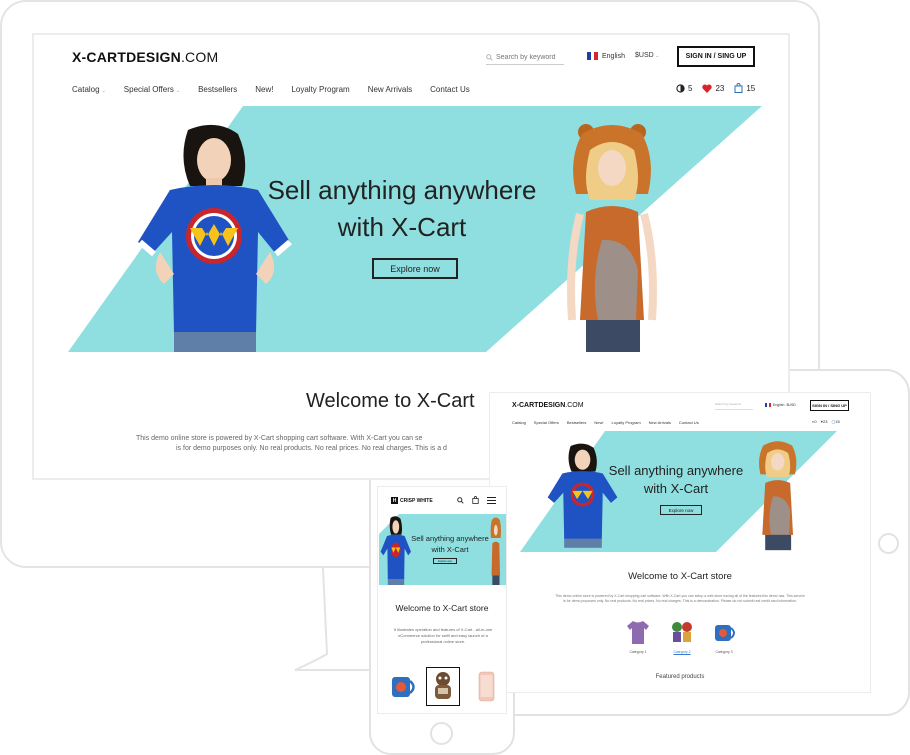 The height and width of the screenshot is (755, 910). I want to click on phone-home-button, so click(441, 733).